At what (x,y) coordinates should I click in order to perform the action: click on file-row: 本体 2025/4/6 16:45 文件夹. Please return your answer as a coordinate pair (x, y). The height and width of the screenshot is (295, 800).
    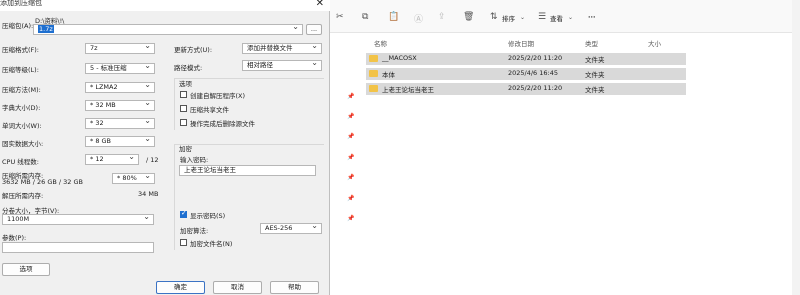
    Looking at the image, I should click on (526, 74).